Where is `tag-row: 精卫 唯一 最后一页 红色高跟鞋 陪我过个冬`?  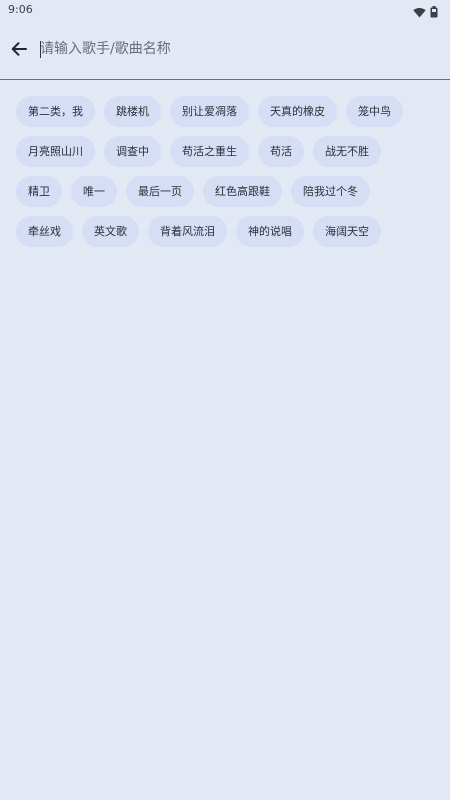
tag-row: 精卫 唯一 最后一页 红色高跟鞋 陪我过个冬 is located at coordinates (226, 191).